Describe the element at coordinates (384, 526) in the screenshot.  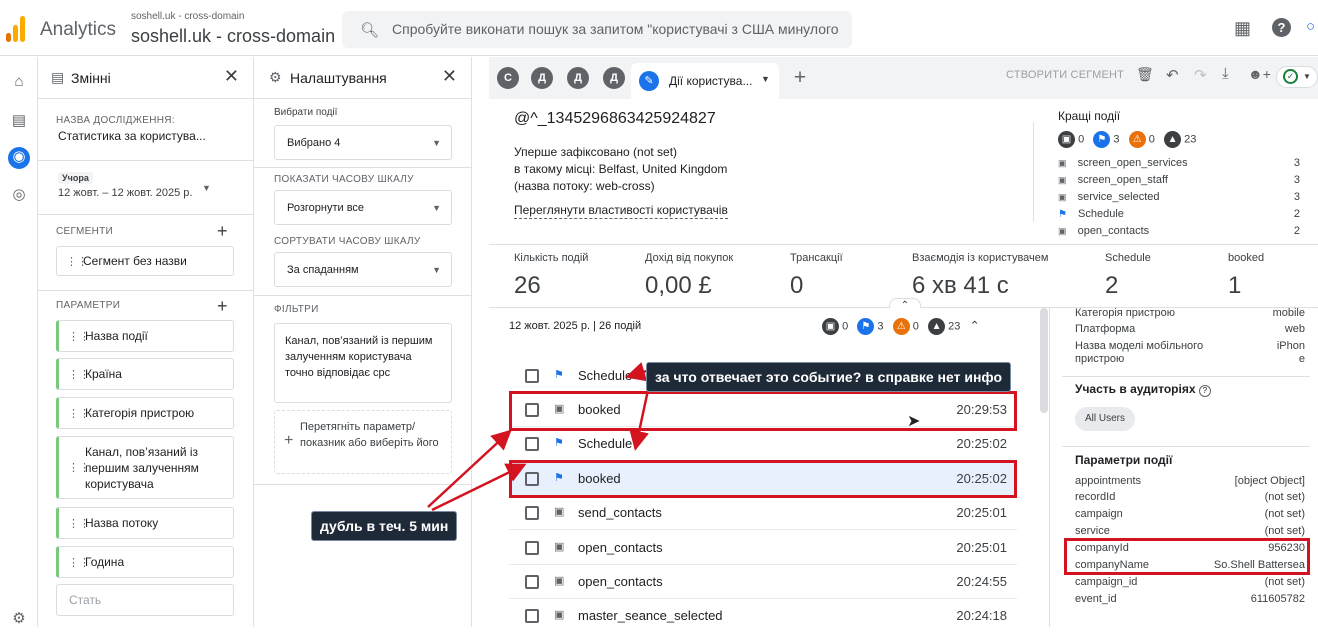
I see `annotation-callout: дубль в теч. 5 мин` at that location.